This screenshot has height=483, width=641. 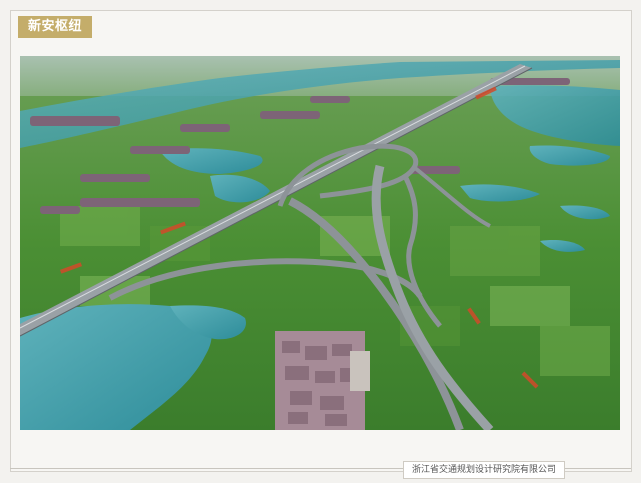 What do you see at coordinates (320, 470) in the screenshot?
I see `footer-bar: 浙江省交通规划设计研究院有限公司` at bounding box center [320, 470].